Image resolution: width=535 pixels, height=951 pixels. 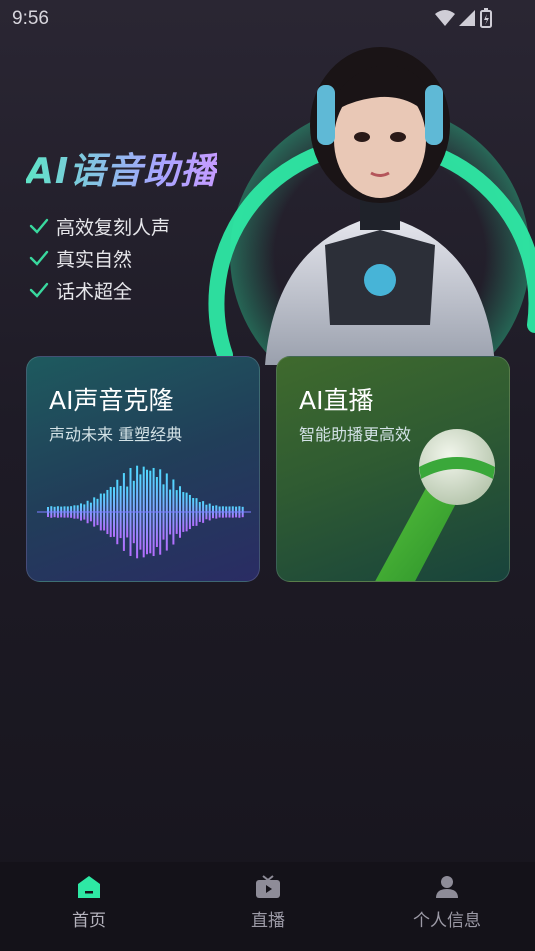 I want to click on microphone-icon, so click(x=435, y=505).